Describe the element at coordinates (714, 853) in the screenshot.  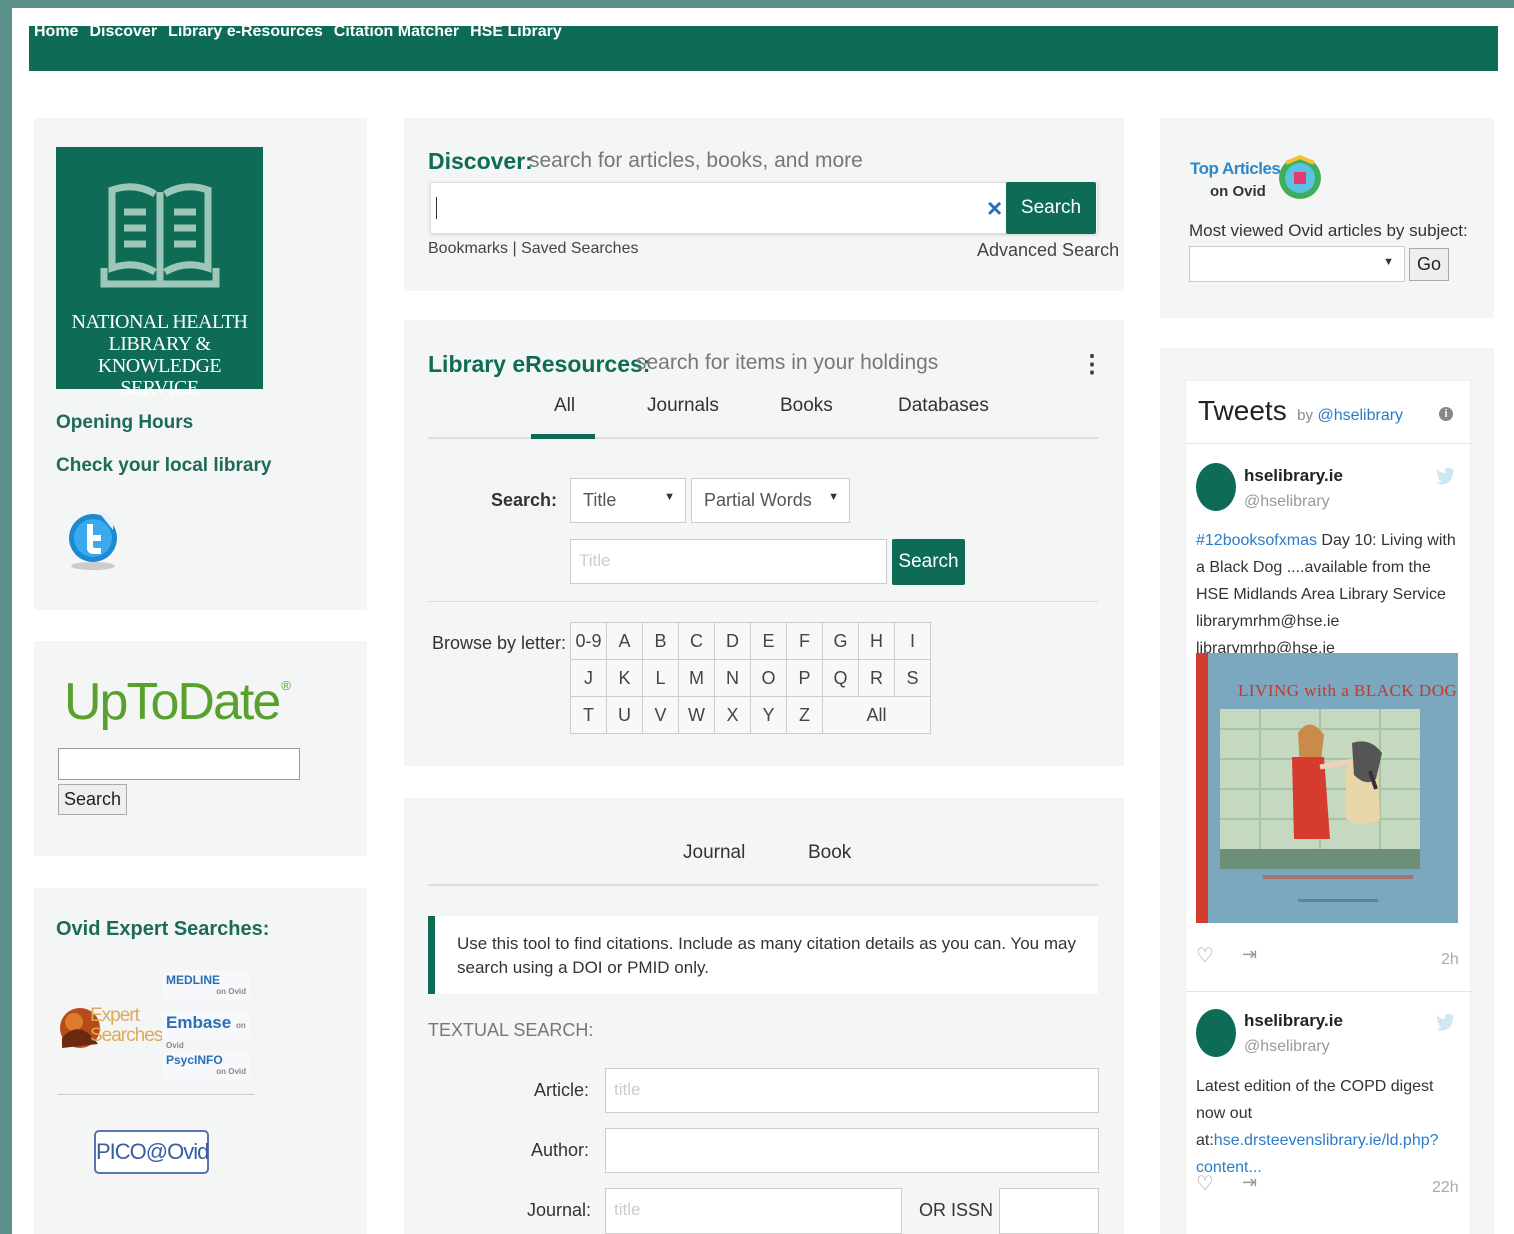
I see `tab-journal: Journal` at that location.